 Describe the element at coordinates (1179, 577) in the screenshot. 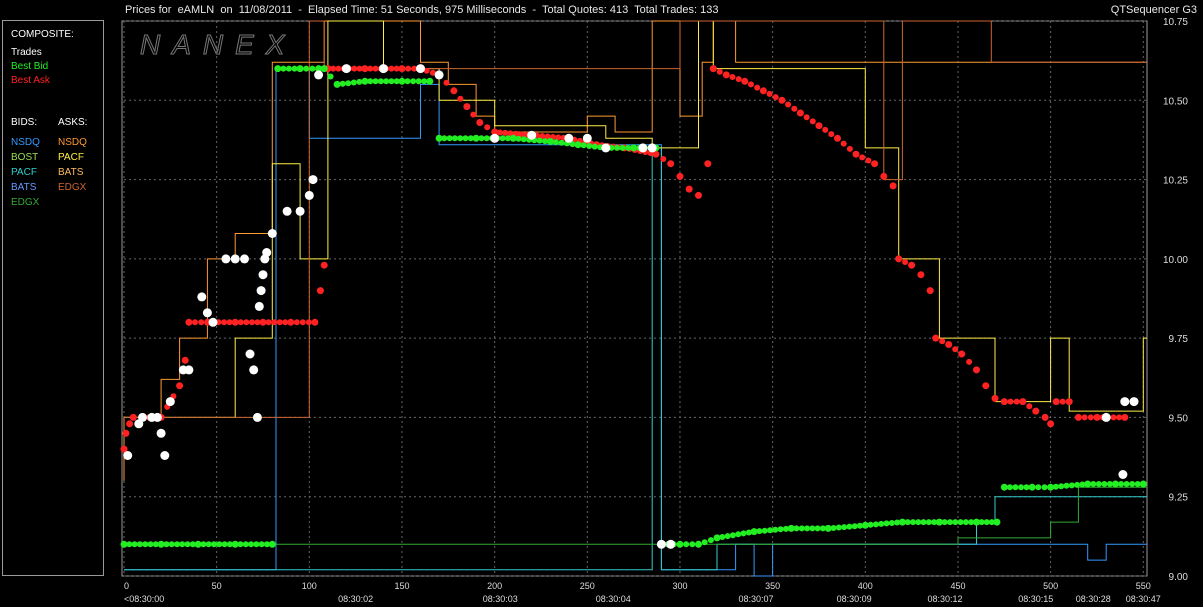

I see `y-tick-label: 9.00` at that location.